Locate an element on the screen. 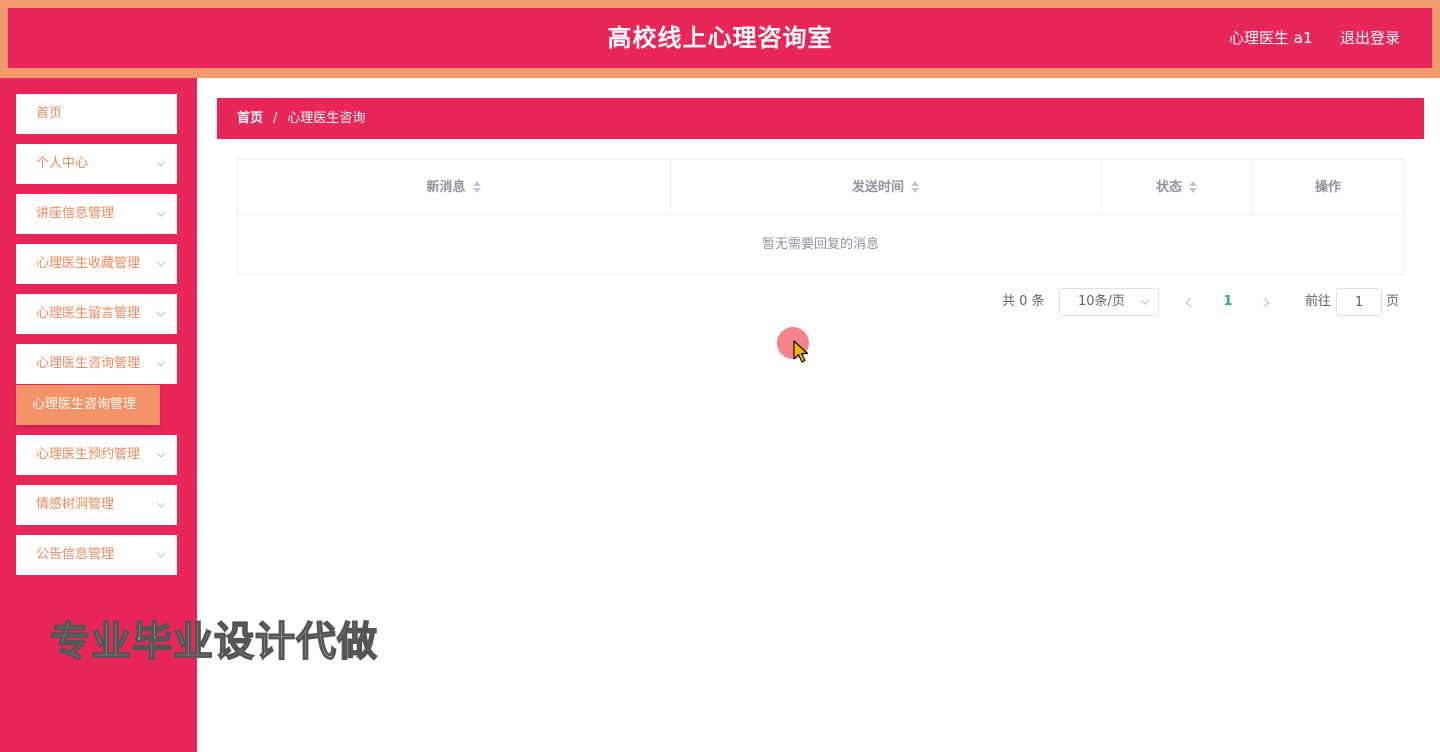  table-header: 新消息 发送时间 状态 操作 is located at coordinates (820, 187).